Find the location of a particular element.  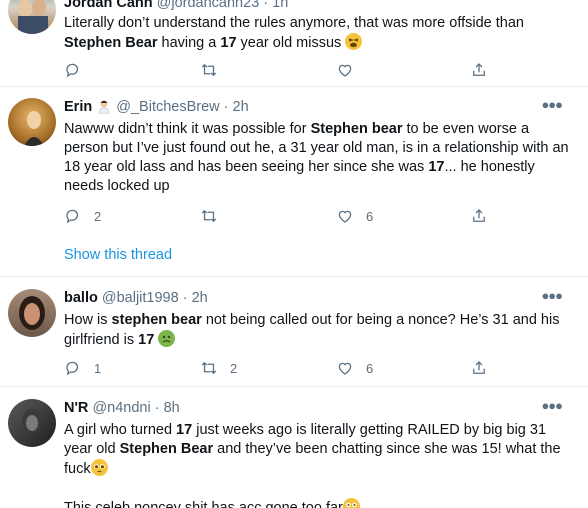

like-button is located at coordinates (345, 70).